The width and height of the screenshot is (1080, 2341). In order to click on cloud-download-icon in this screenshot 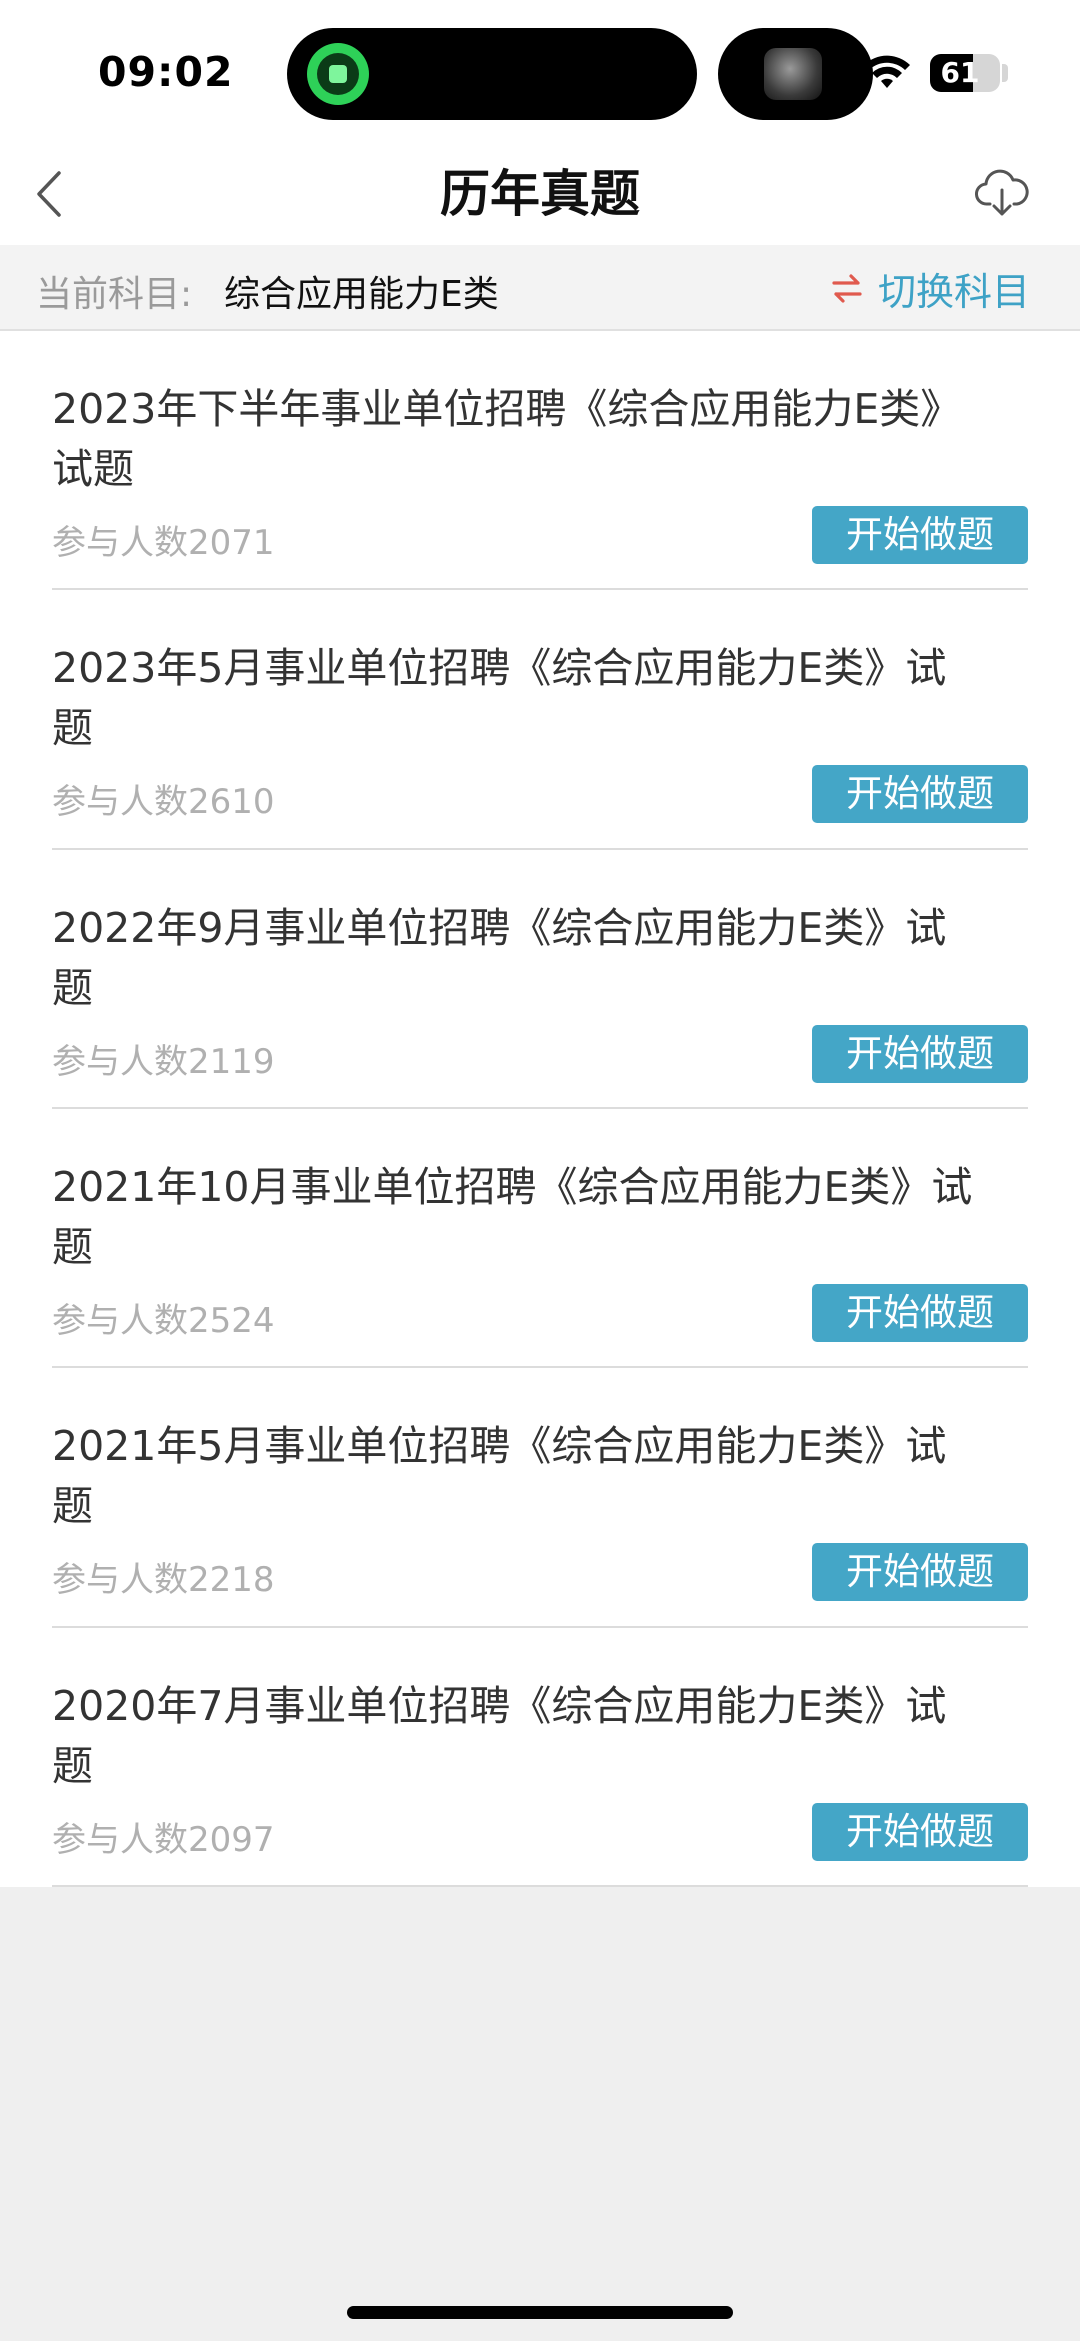, I will do `click(1002, 192)`.